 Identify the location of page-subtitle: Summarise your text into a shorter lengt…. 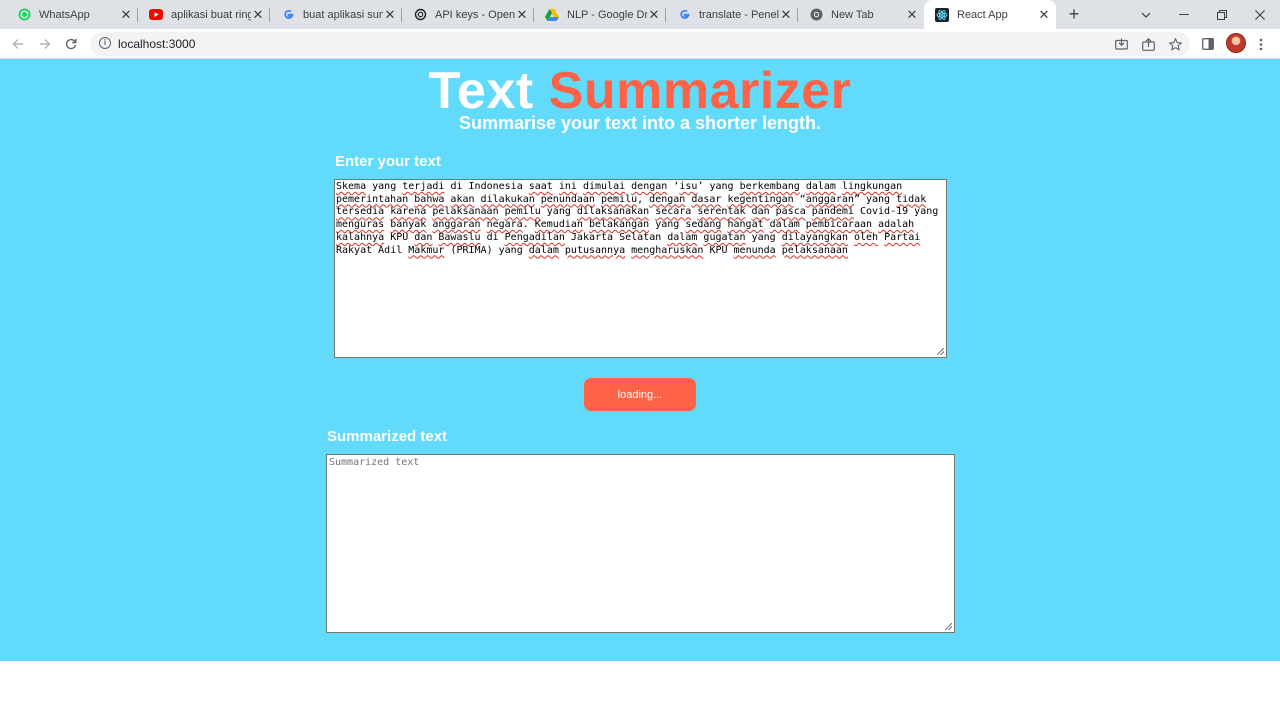
(640, 123).